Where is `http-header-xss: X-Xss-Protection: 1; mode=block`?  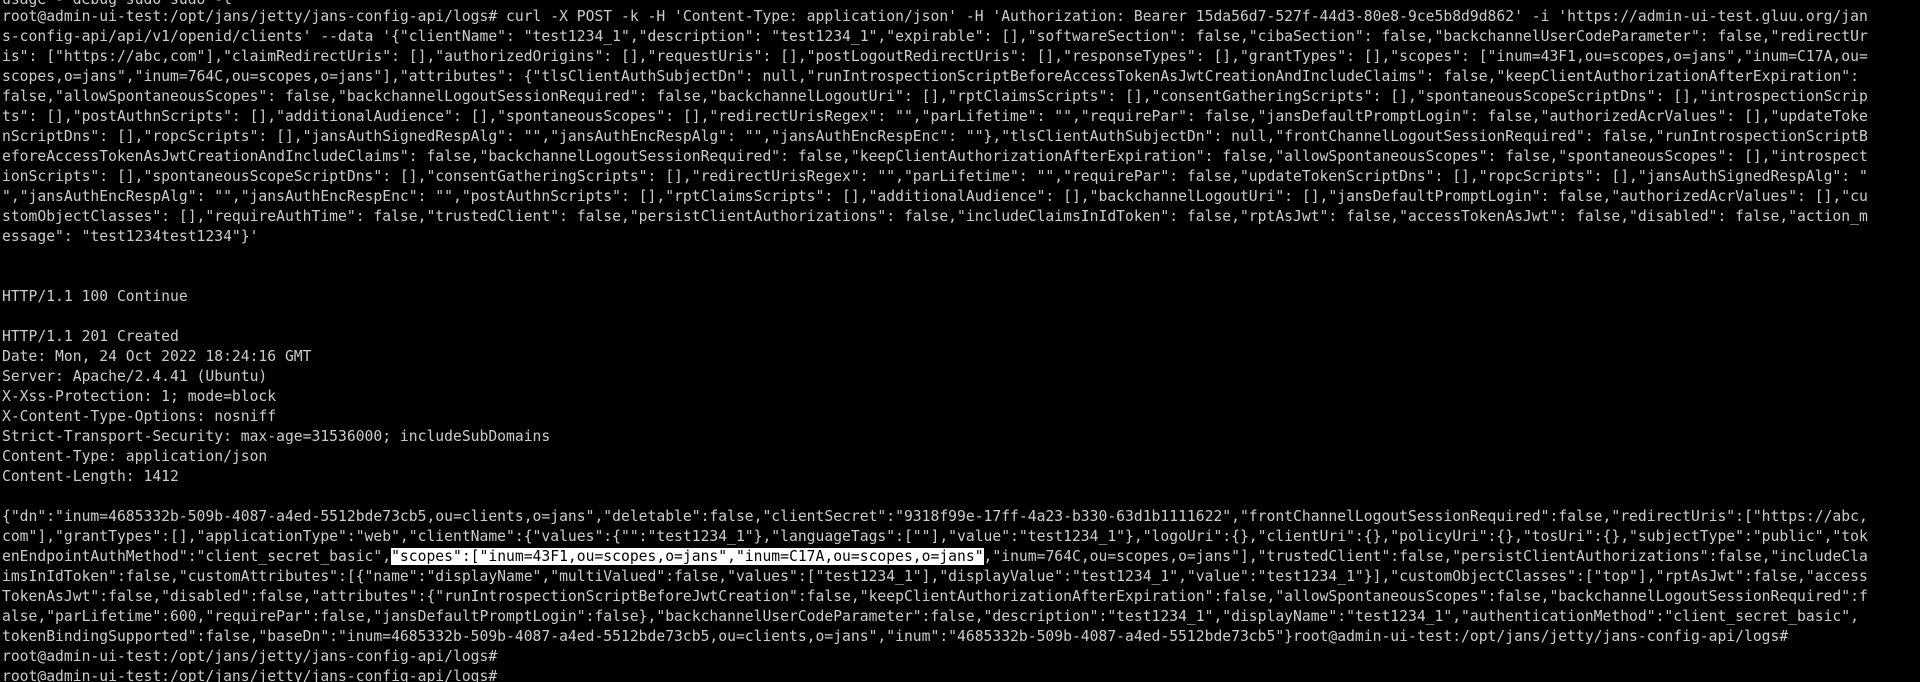
http-header-xss: X-Xss-Protection: 1; mode=block is located at coordinates (139, 396).